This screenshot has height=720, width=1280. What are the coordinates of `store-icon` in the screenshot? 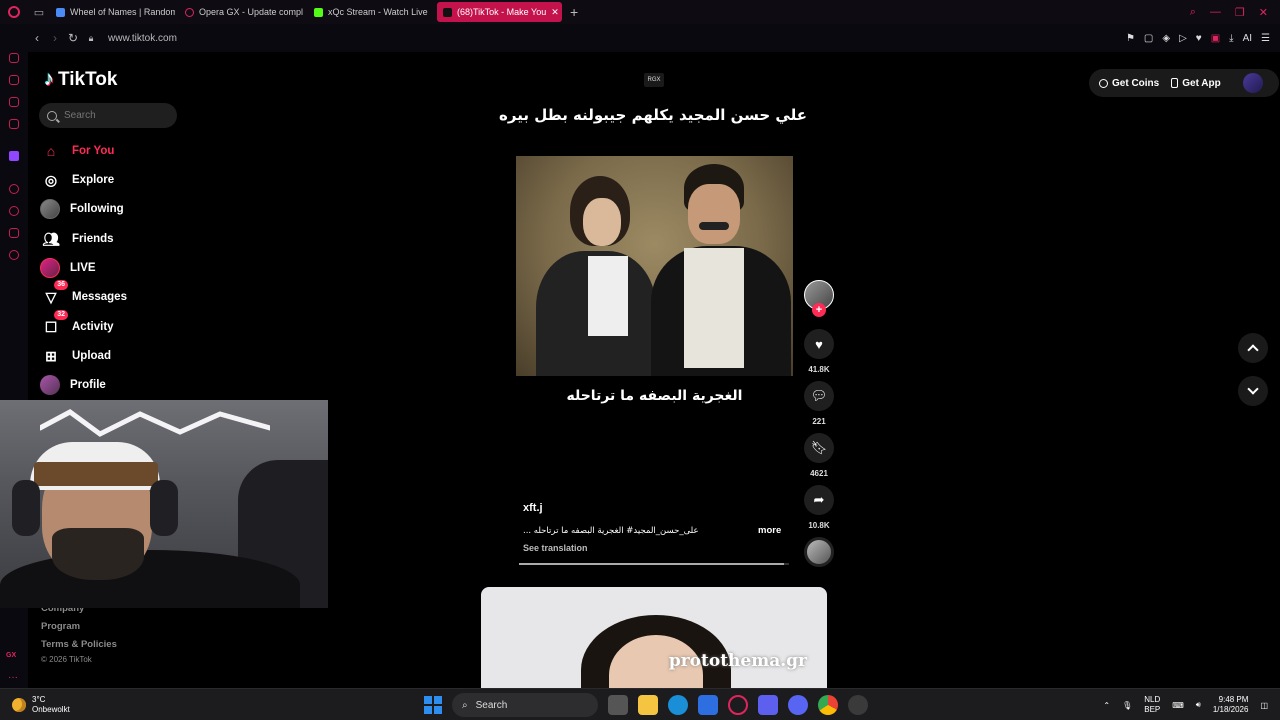 It's located at (708, 705).